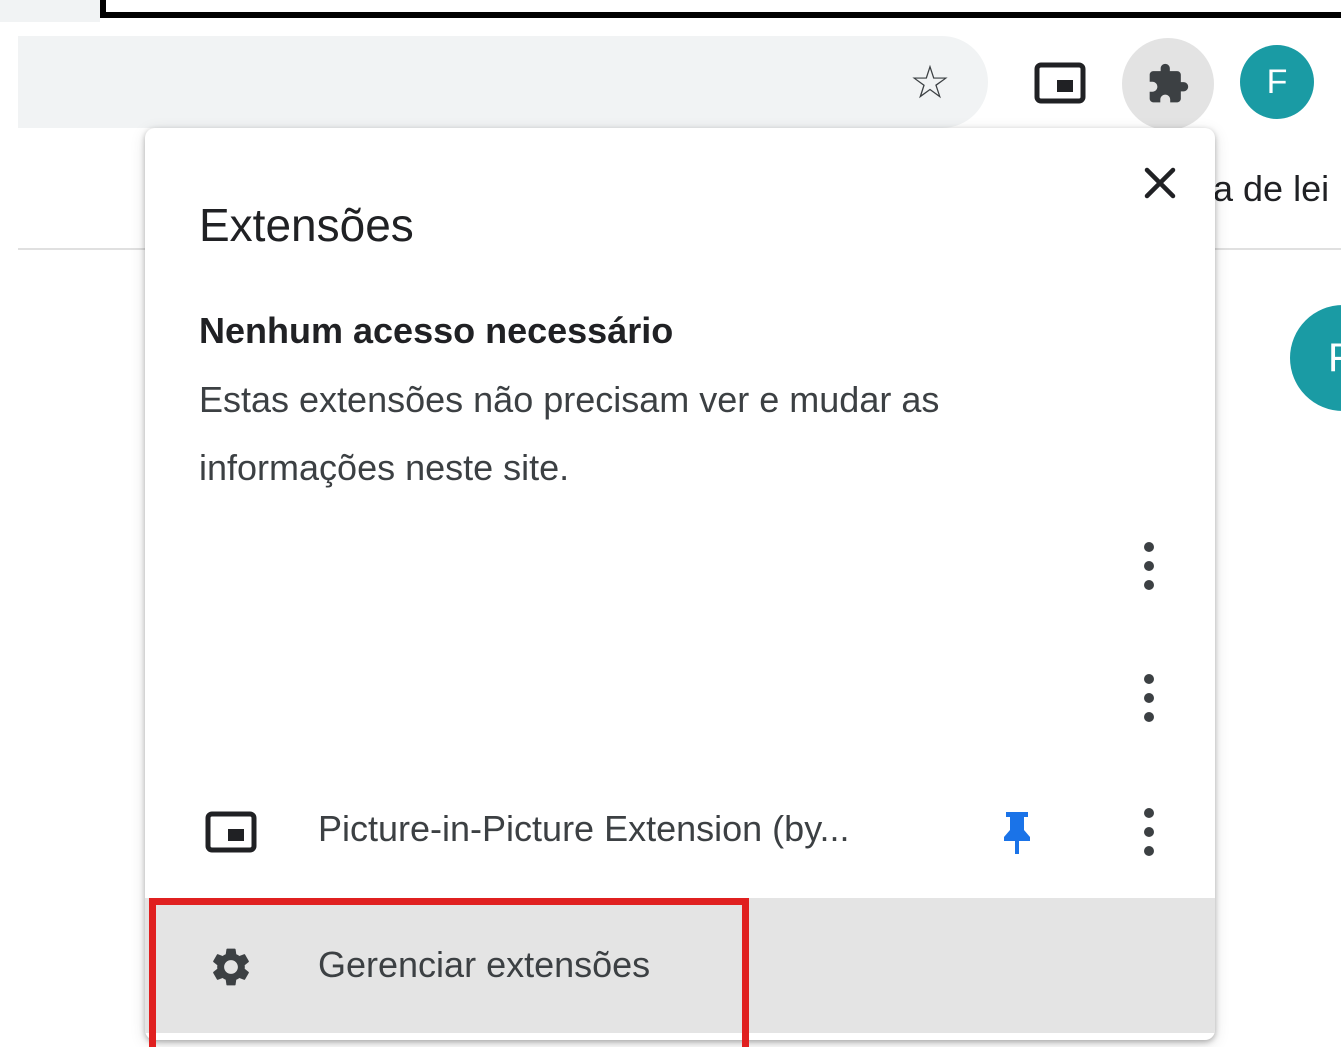 This screenshot has height=1047, width=1341. I want to click on page-avatar: F, so click(1315, 358).